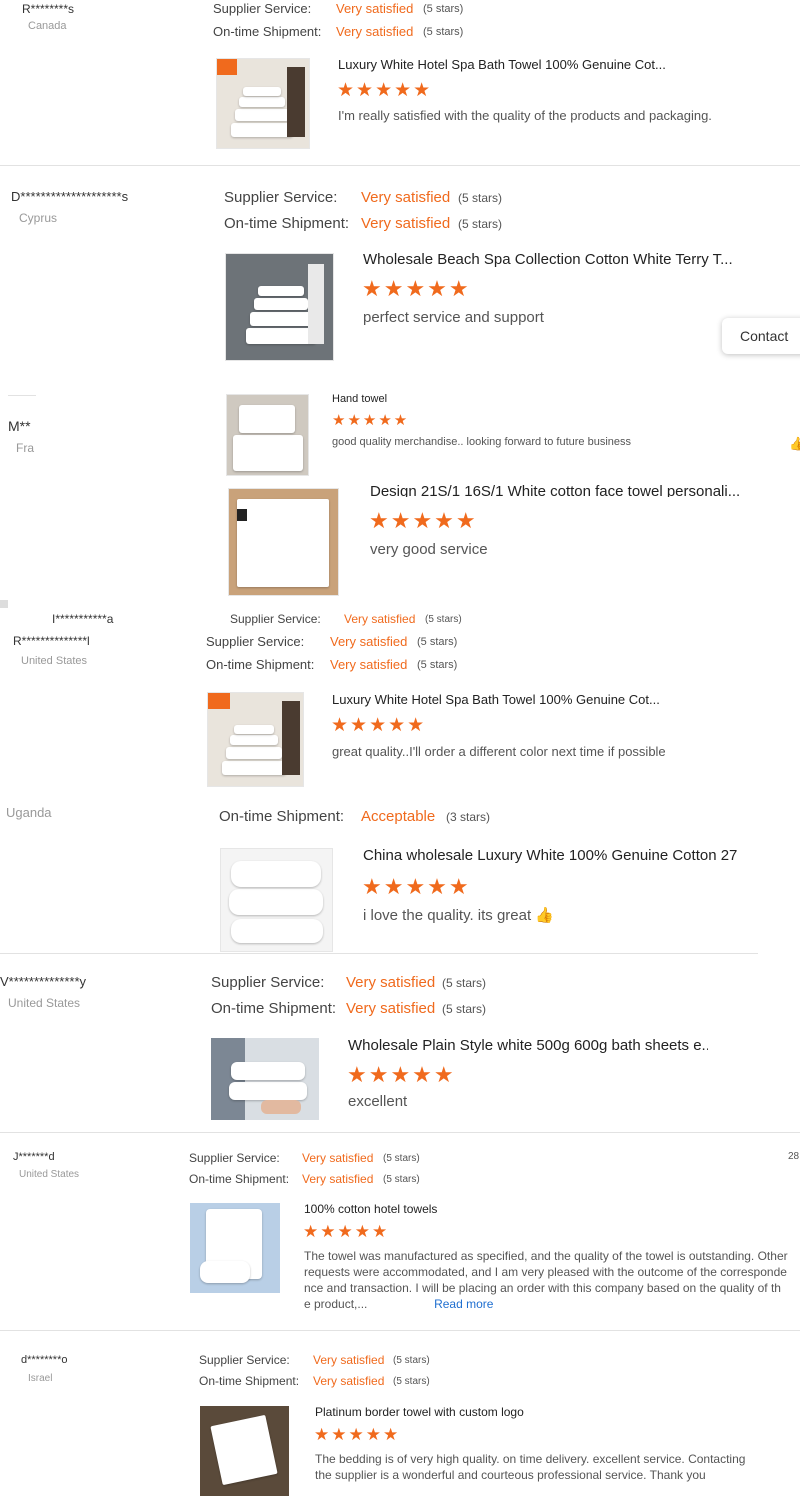 The height and width of the screenshot is (1500, 800). What do you see at coordinates (454, 1209) in the screenshot?
I see `product-title: 100% cotton hotel towels` at bounding box center [454, 1209].